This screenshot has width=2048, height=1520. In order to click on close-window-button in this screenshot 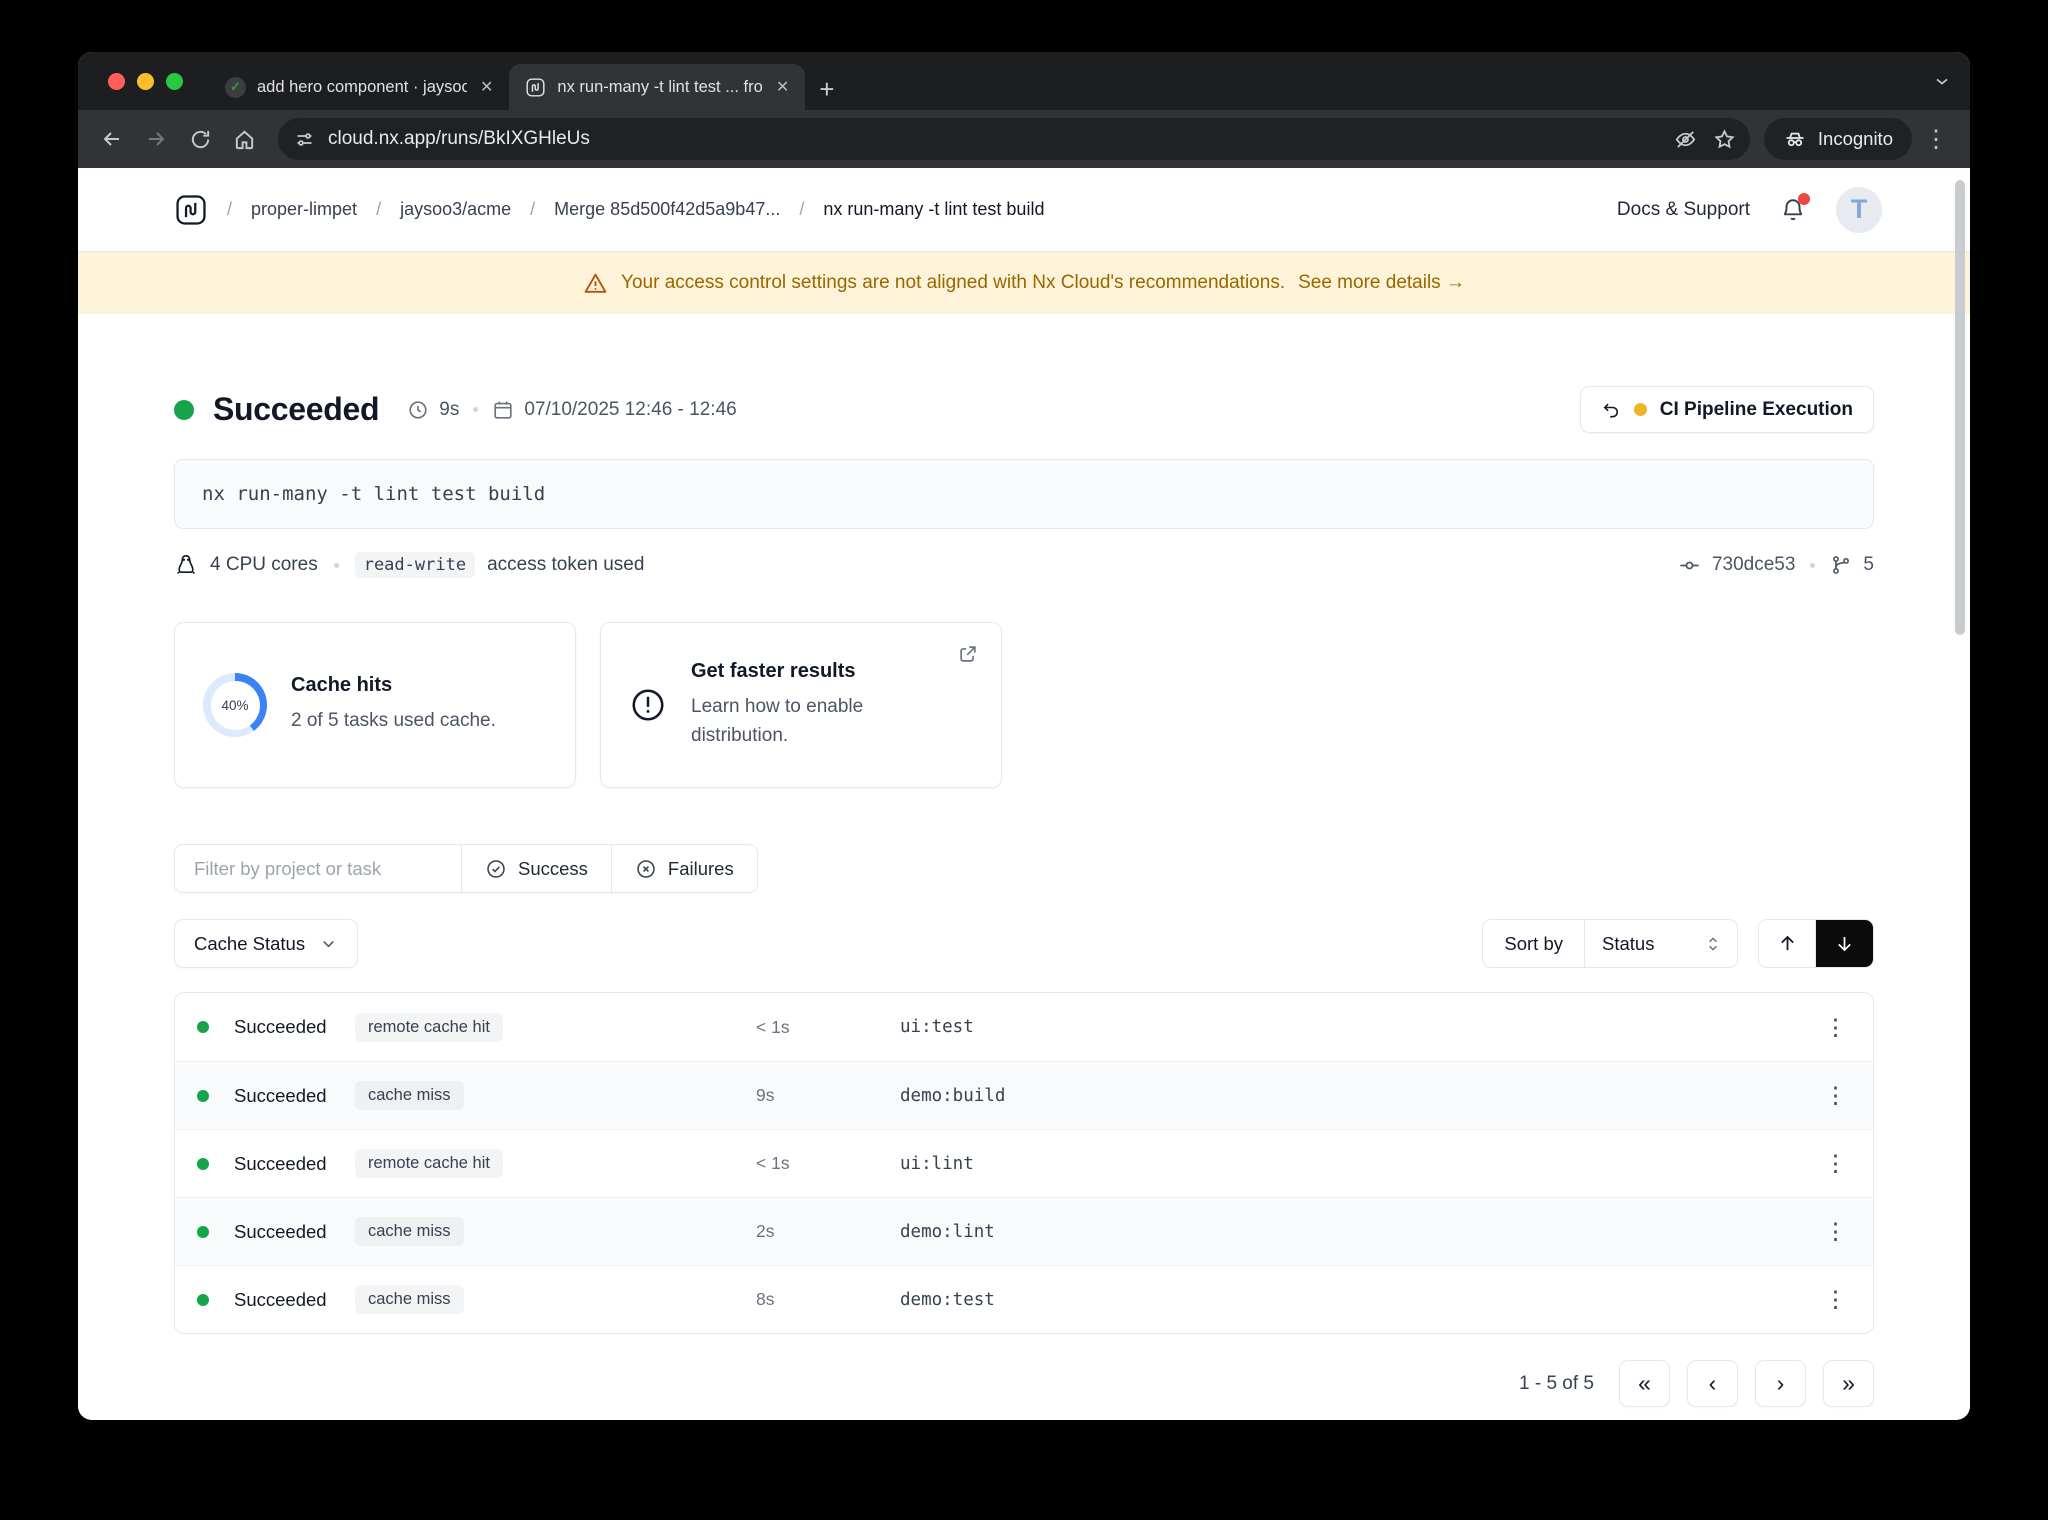, I will do `click(116, 81)`.